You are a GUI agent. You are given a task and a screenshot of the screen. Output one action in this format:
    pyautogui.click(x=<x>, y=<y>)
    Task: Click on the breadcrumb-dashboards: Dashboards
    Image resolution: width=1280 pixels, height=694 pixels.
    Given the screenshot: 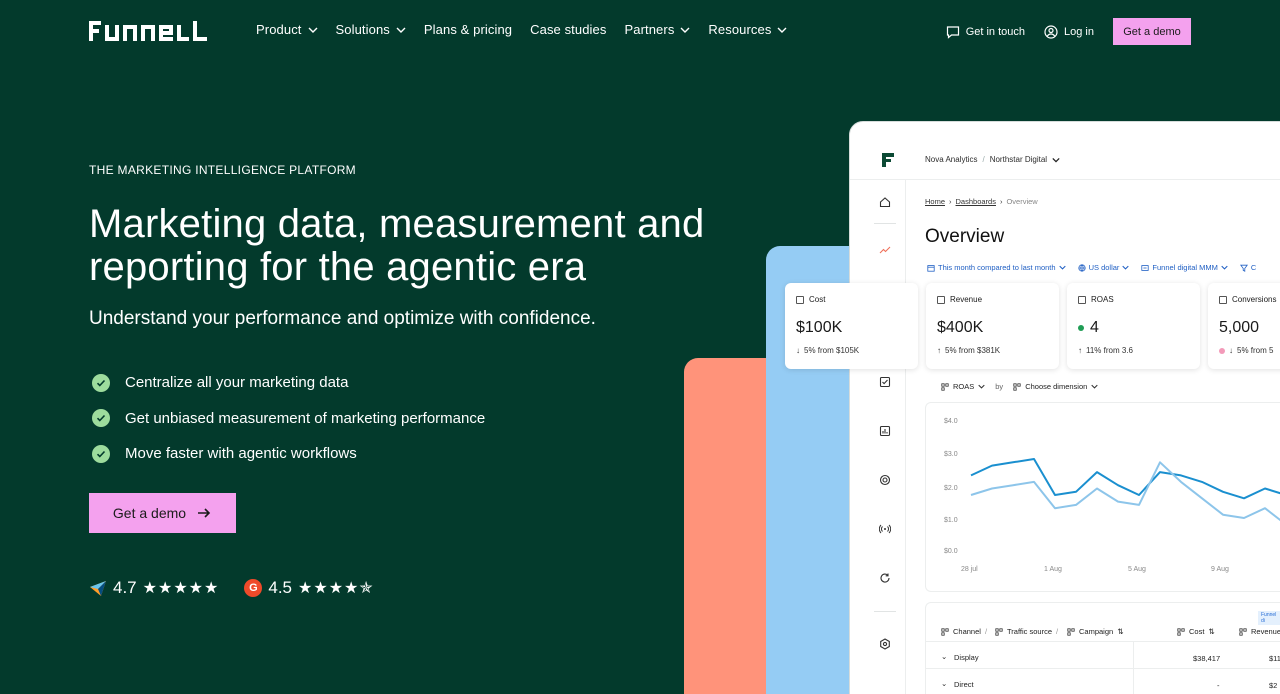 What is the action you would take?
    pyautogui.click(x=976, y=201)
    